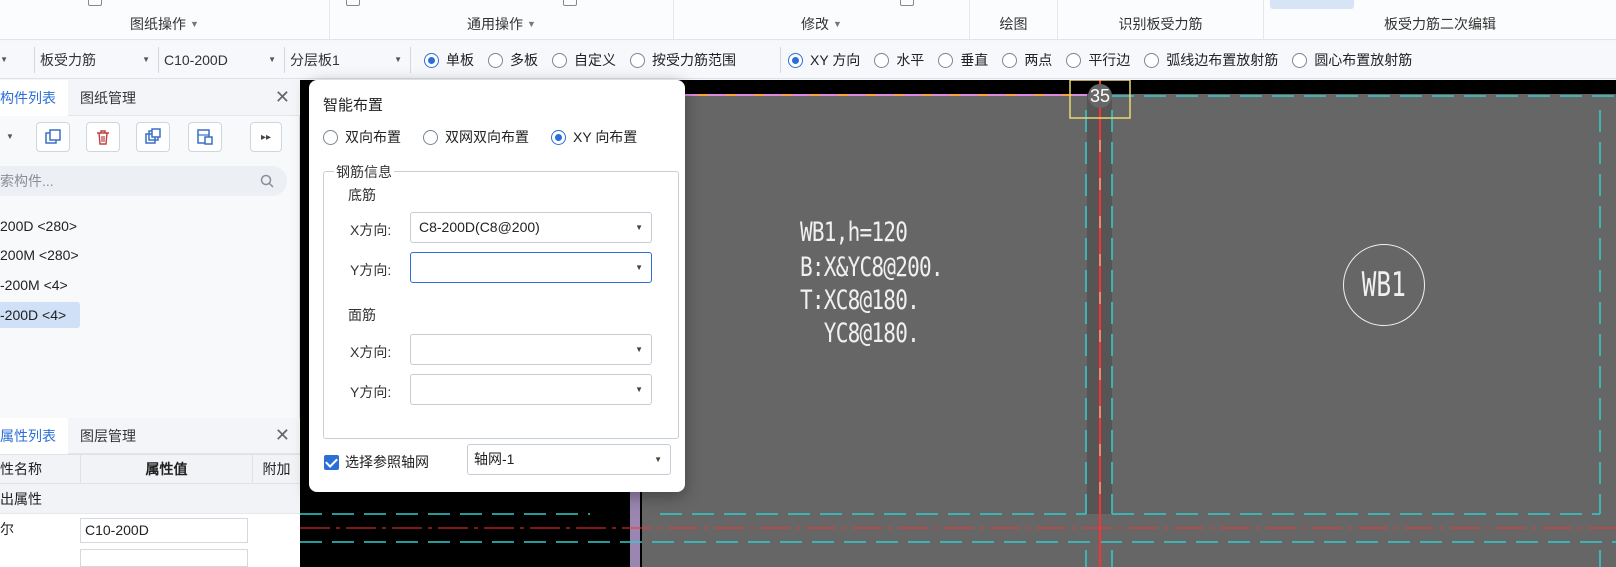 The width and height of the screenshot is (1616, 567). I want to click on radio-label: XY 方向, so click(835, 60).